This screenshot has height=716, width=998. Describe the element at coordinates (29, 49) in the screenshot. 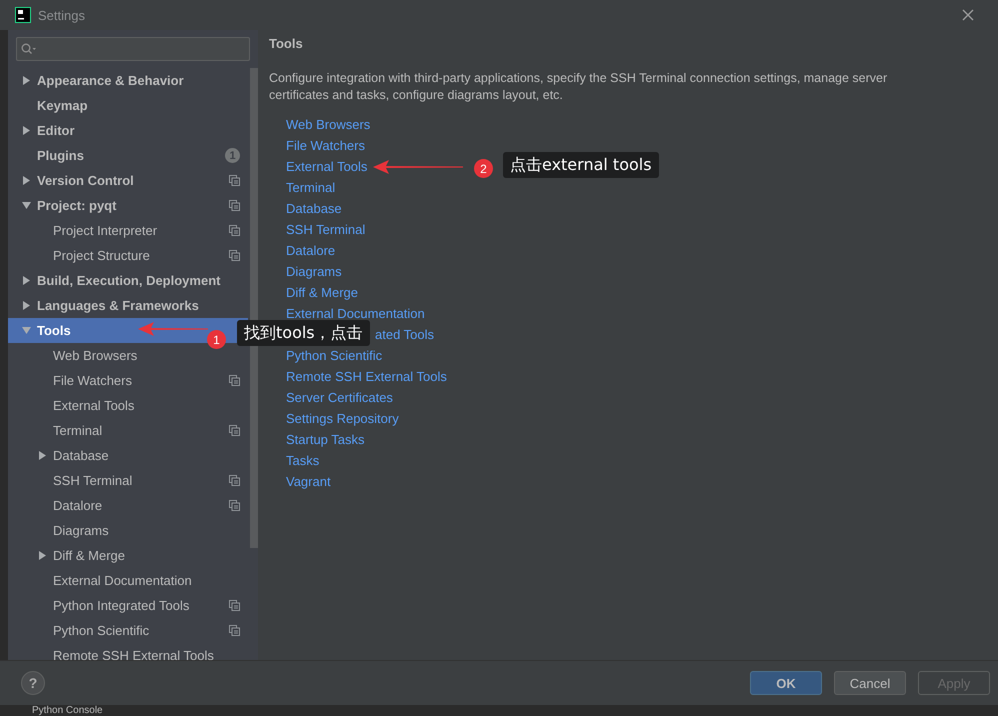

I see `search-icon` at that location.